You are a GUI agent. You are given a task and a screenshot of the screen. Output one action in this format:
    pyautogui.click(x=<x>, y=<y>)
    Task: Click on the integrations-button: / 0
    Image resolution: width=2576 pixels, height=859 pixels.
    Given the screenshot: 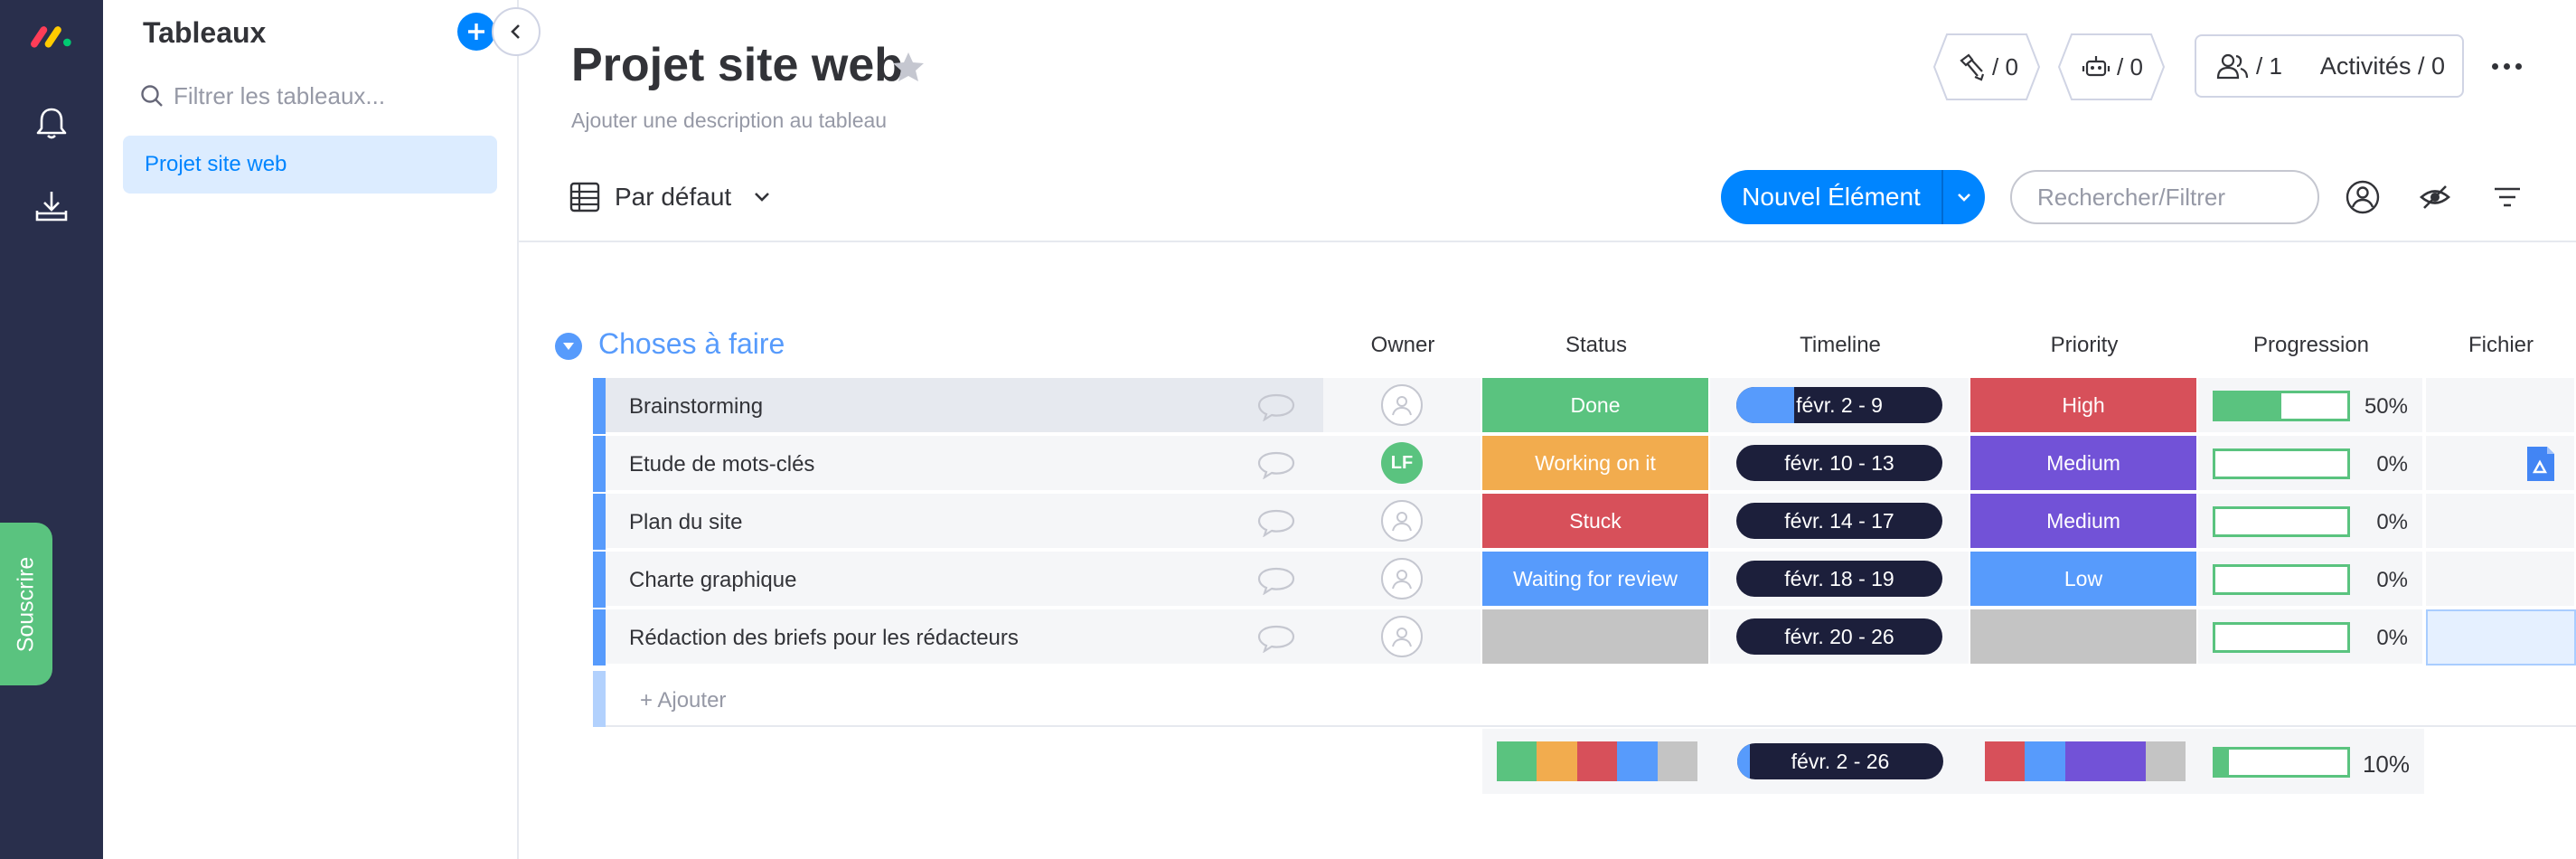 What is the action you would take?
    pyautogui.click(x=1986, y=67)
    